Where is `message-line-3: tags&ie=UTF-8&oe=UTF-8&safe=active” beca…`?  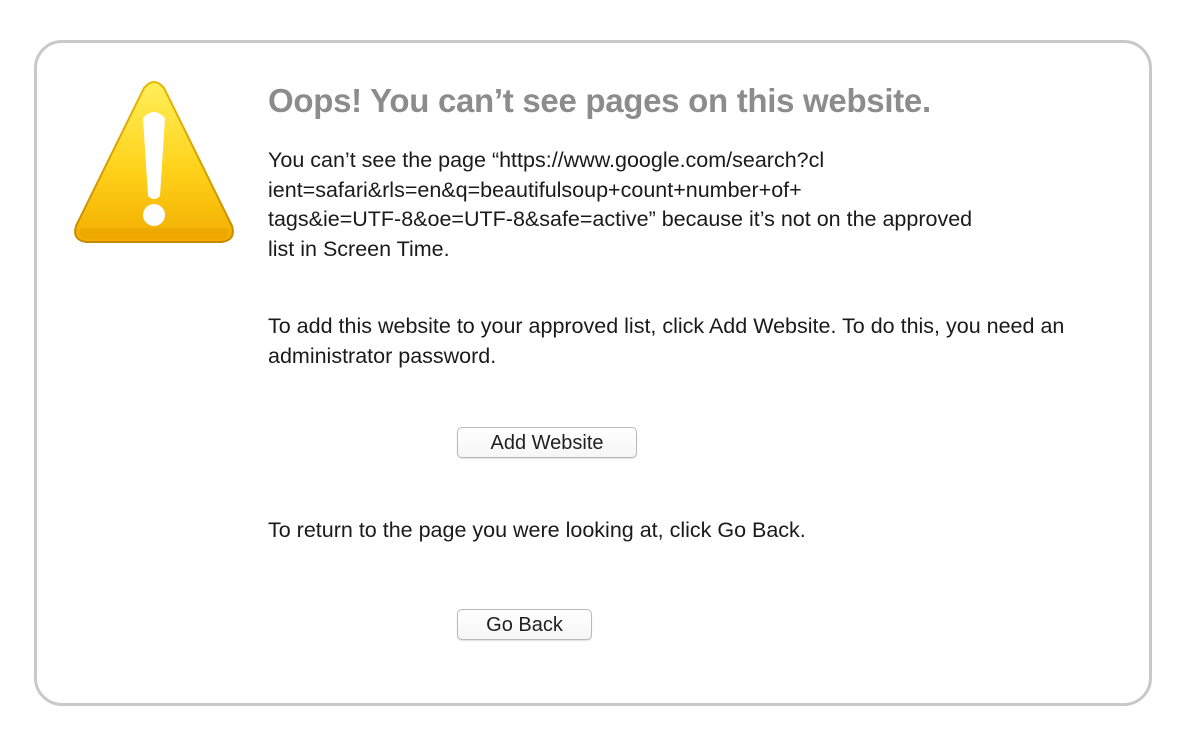 message-line-3: tags&ie=UTF-8&oe=UTF-8&safe=active” beca… is located at coordinates (620, 219).